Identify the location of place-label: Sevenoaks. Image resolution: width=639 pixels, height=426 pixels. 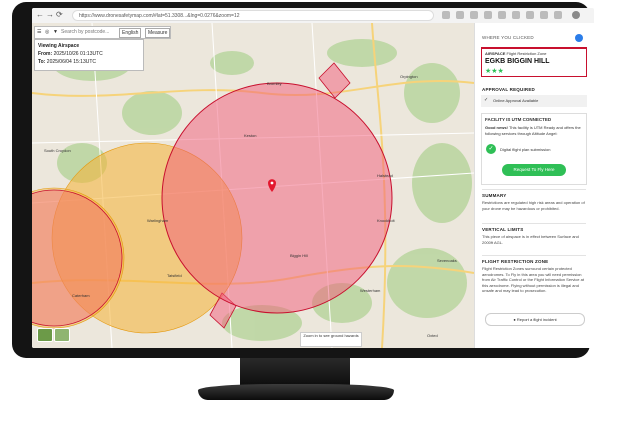
(447, 260).